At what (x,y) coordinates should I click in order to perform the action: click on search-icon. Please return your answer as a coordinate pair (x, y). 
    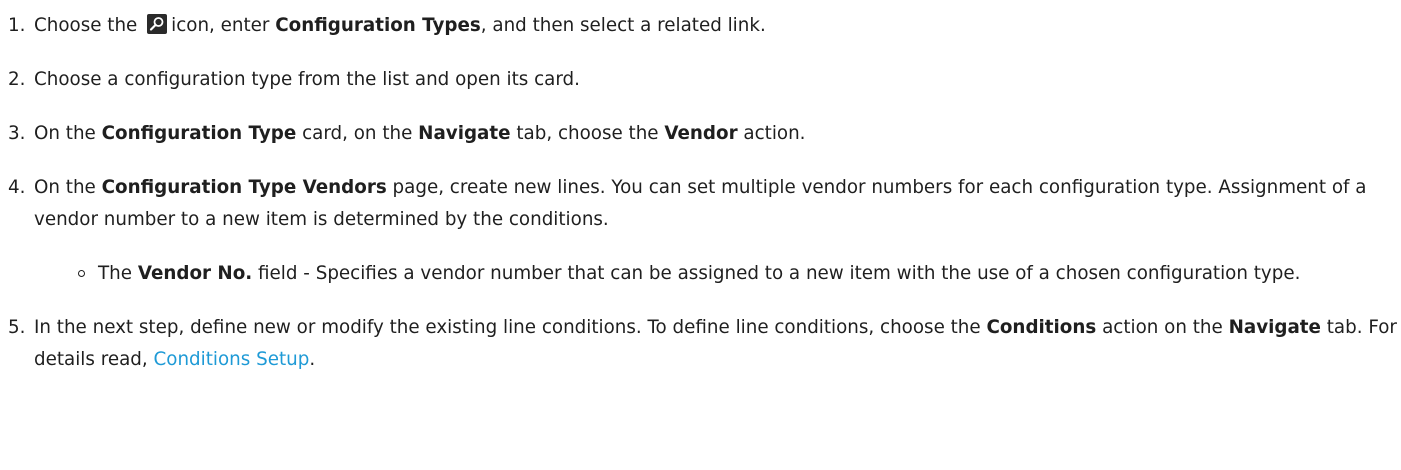
    Looking at the image, I should click on (157, 24).